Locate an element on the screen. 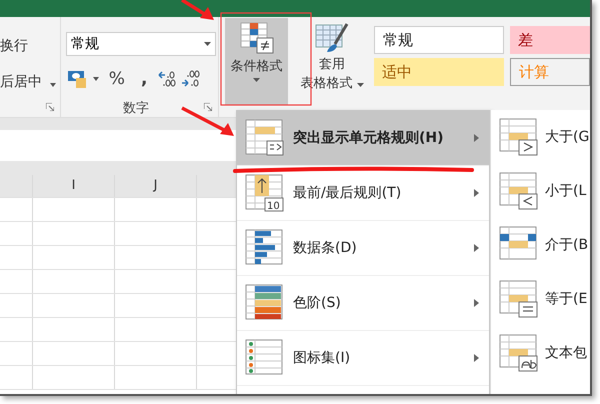  menu-item: 10 最前/最后规则(T) is located at coordinates (363, 193).